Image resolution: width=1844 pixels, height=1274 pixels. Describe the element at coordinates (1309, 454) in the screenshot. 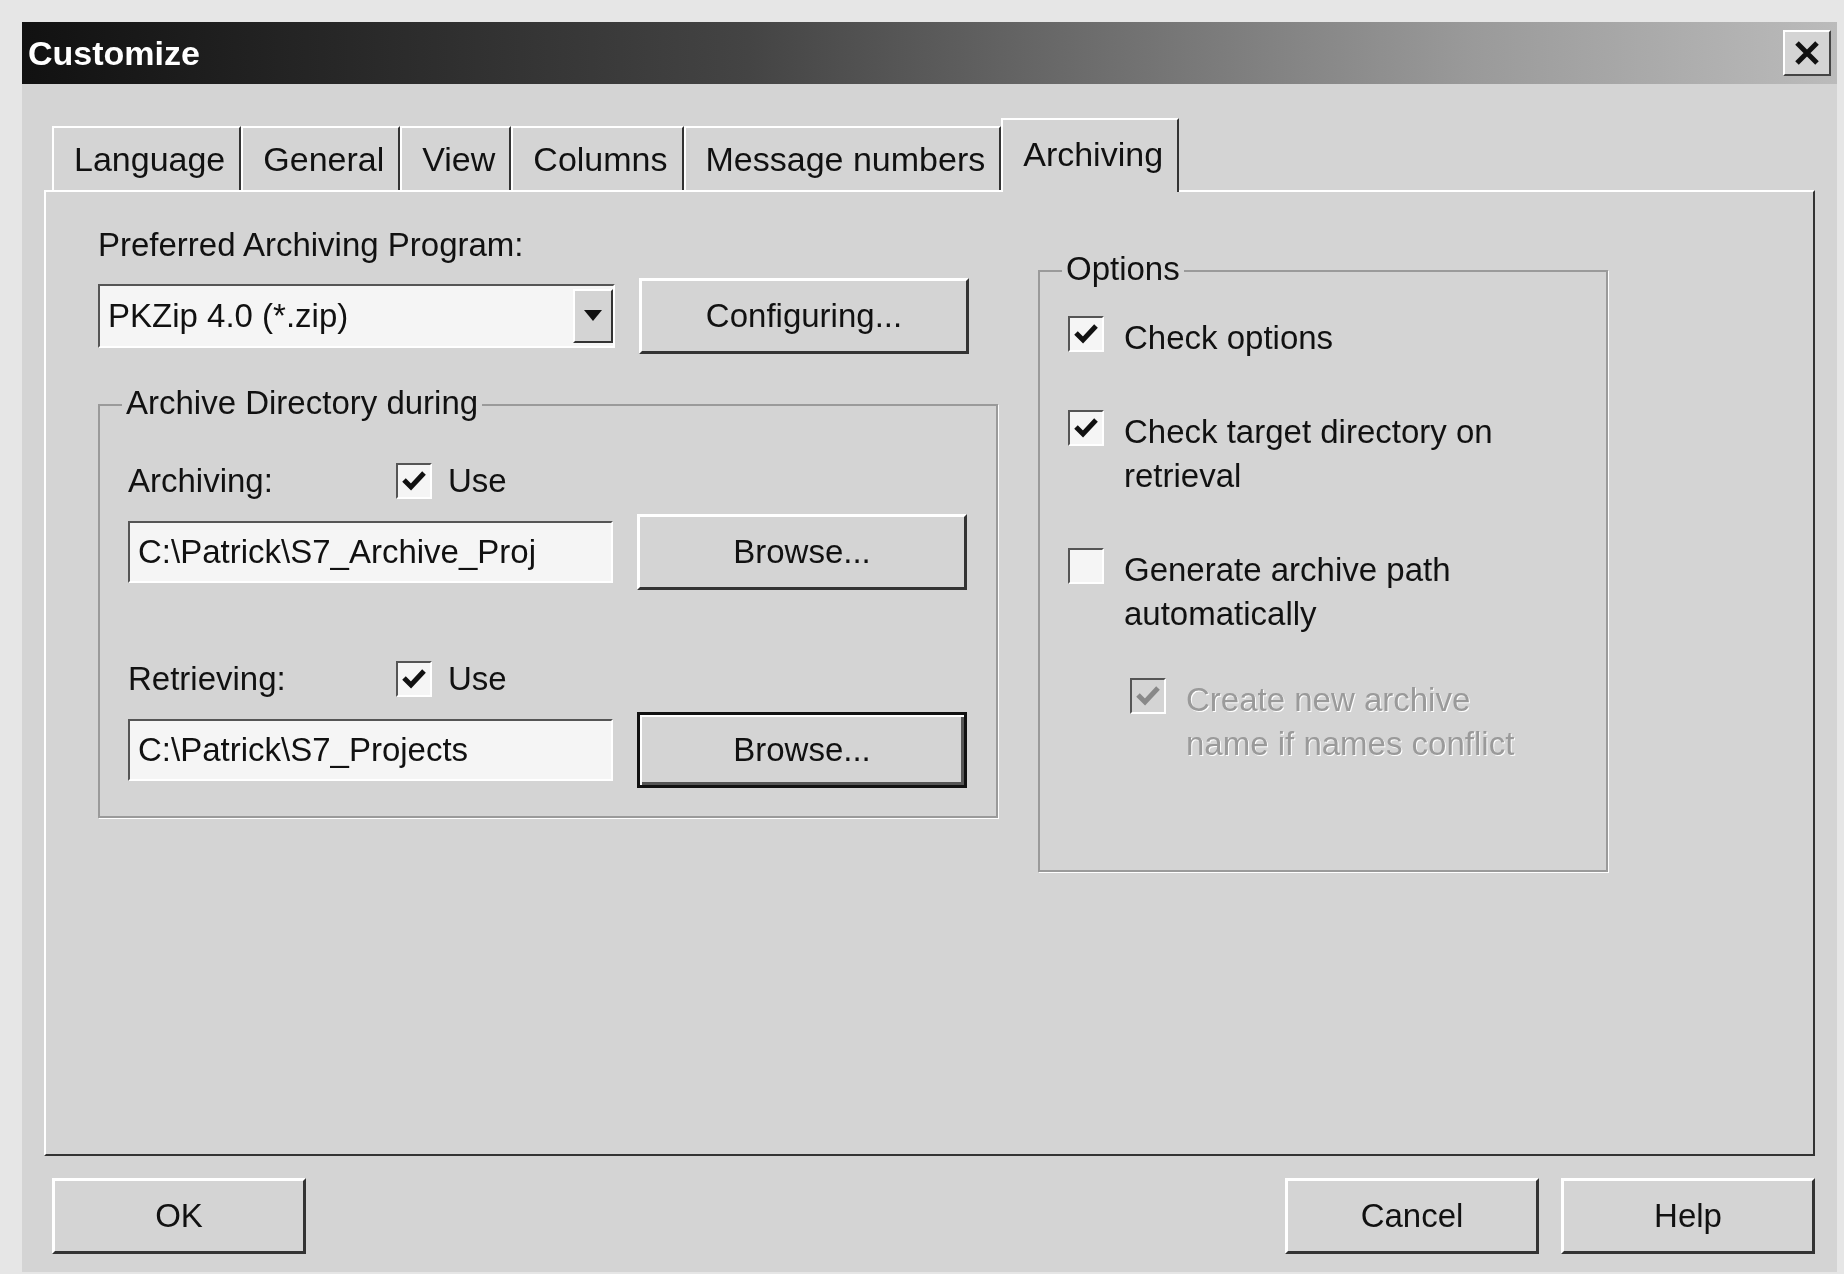

I see `checkbox-label: Check target directory on retrieval` at that location.